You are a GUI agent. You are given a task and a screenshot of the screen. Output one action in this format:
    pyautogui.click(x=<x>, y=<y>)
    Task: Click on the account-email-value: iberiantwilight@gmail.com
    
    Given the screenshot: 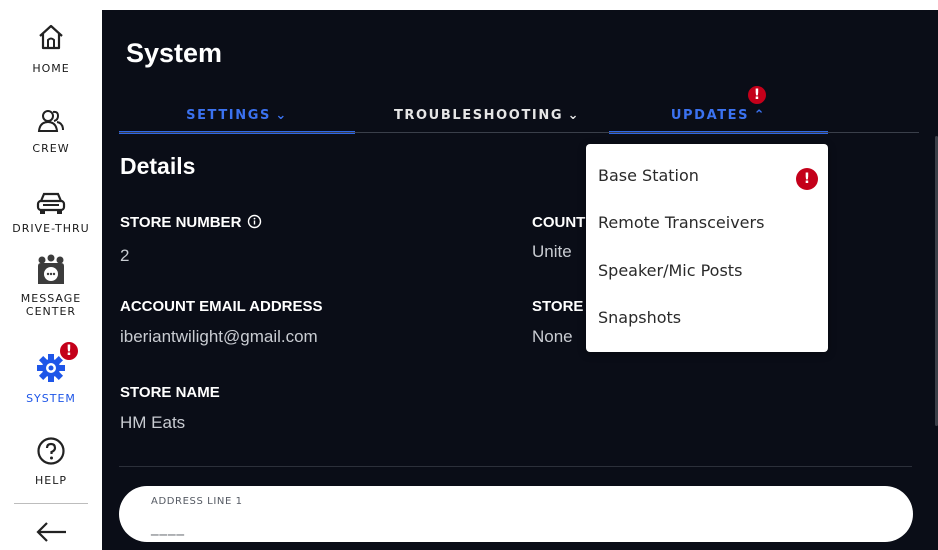 What is the action you would take?
    pyautogui.click(x=219, y=336)
    